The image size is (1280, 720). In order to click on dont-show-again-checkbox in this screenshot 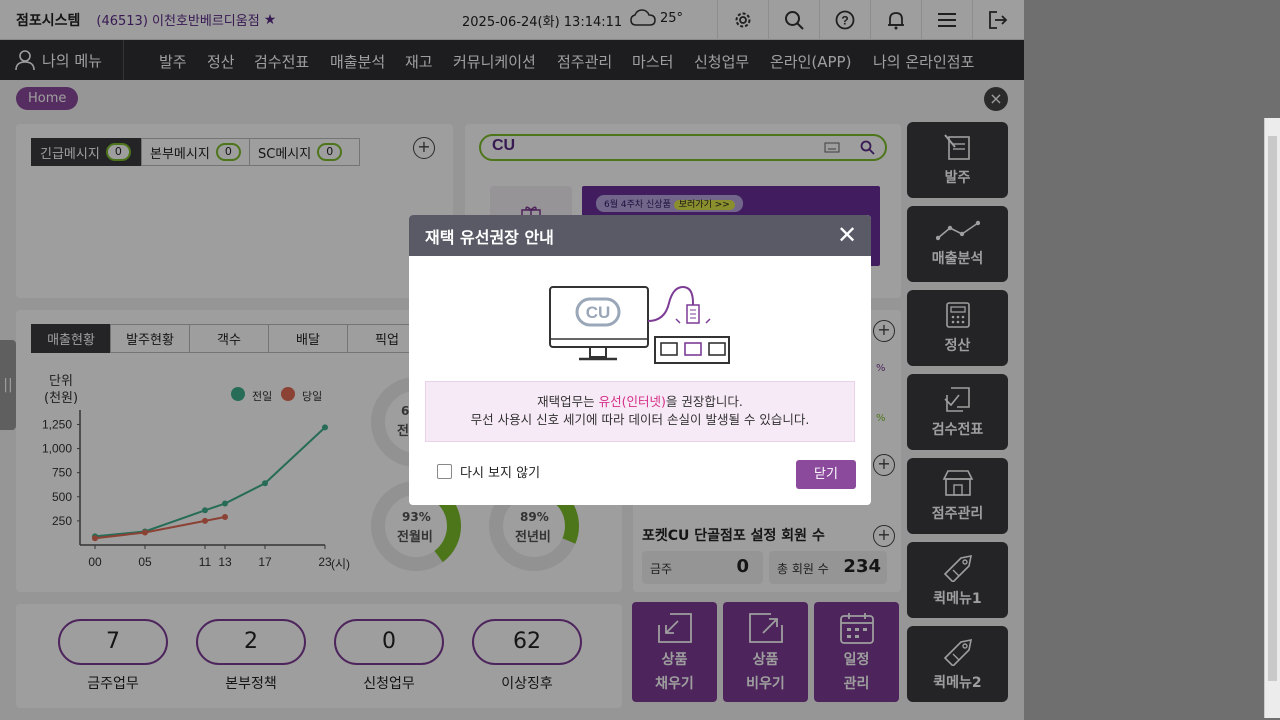, I will do `click(444, 471)`.